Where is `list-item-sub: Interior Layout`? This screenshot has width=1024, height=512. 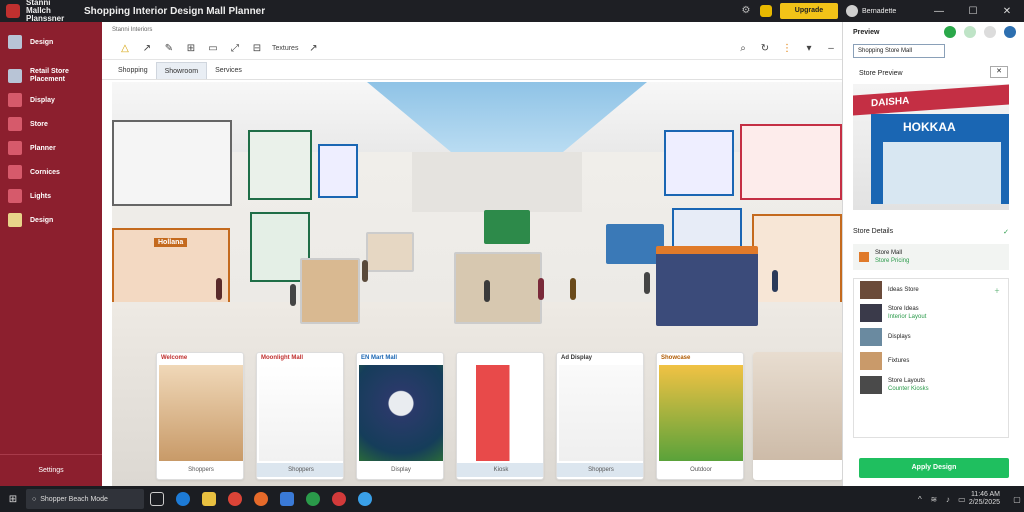 list-item-sub: Interior Layout is located at coordinates (907, 317).